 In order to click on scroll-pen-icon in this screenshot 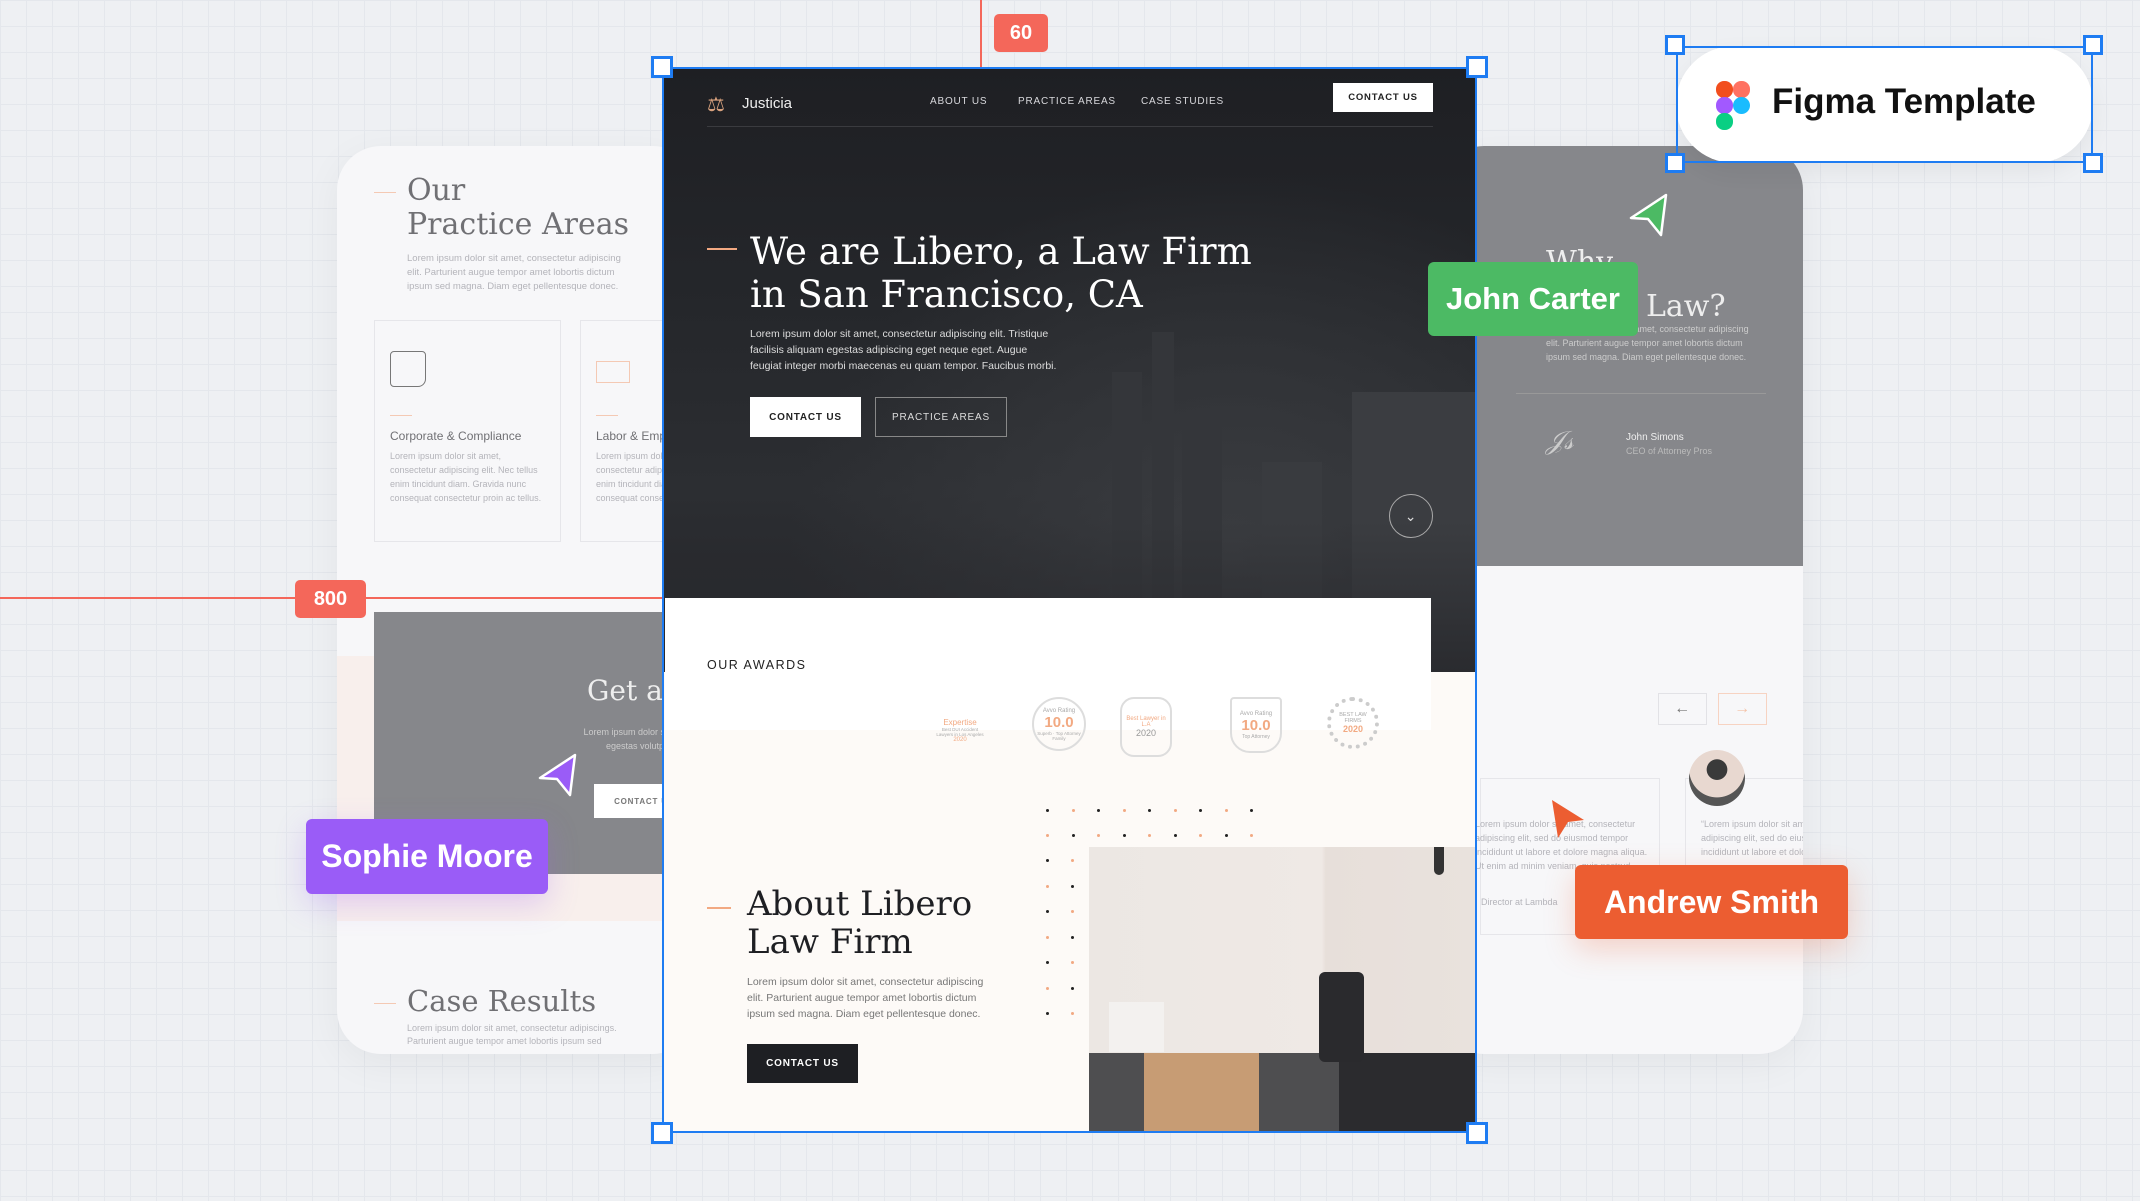, I will do `click(408, 369)`.